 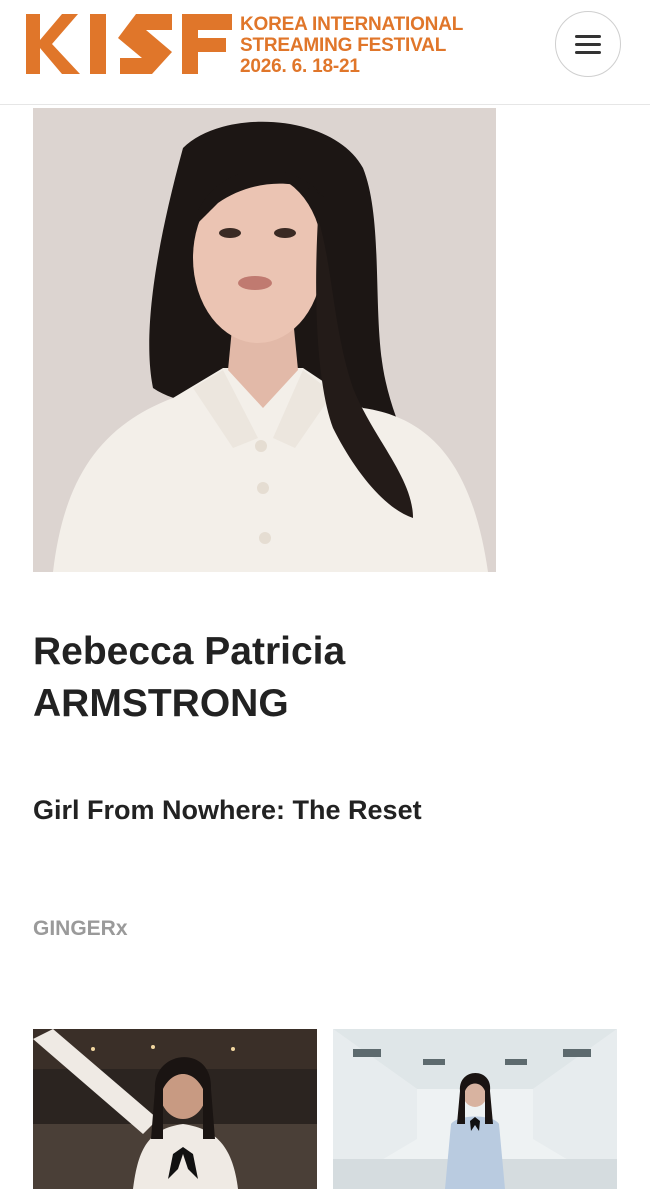 I want to click on menu-button, so click(x=588, y=44).